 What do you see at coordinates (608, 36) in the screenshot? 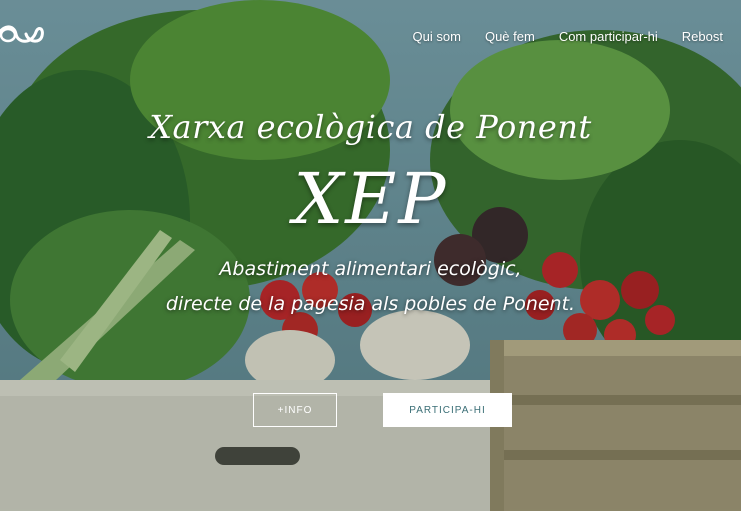
I see `nav-item-com-participar: Com participar-hi` at bounding box center [608, 36].